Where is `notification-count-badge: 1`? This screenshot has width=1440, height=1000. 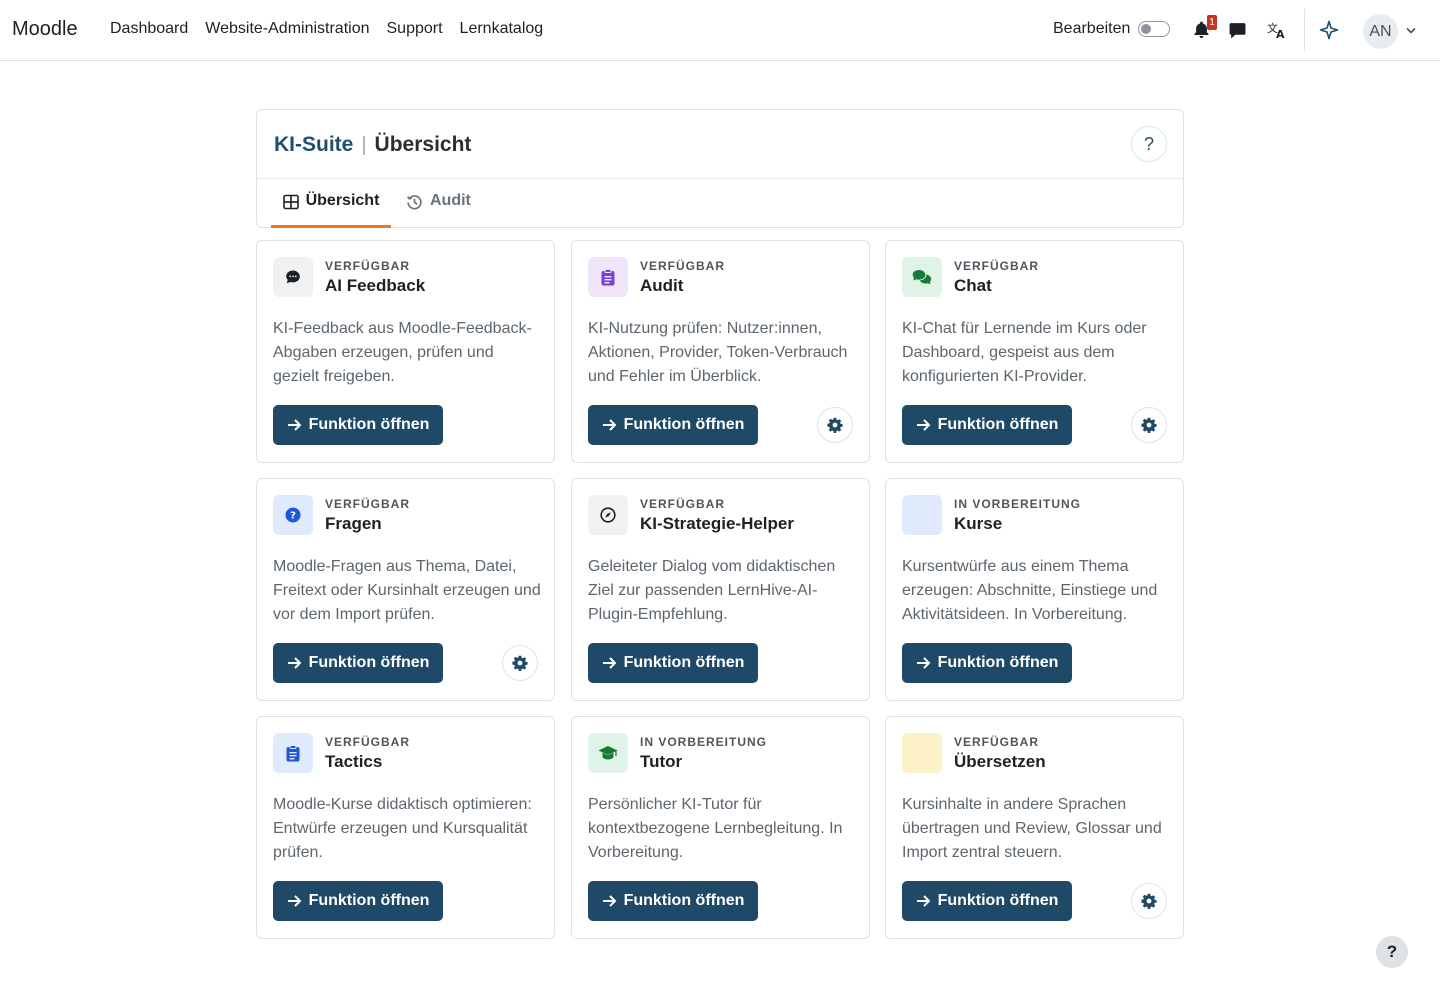
notification-count-badge: 1 is located at coordinates (1212, 22).